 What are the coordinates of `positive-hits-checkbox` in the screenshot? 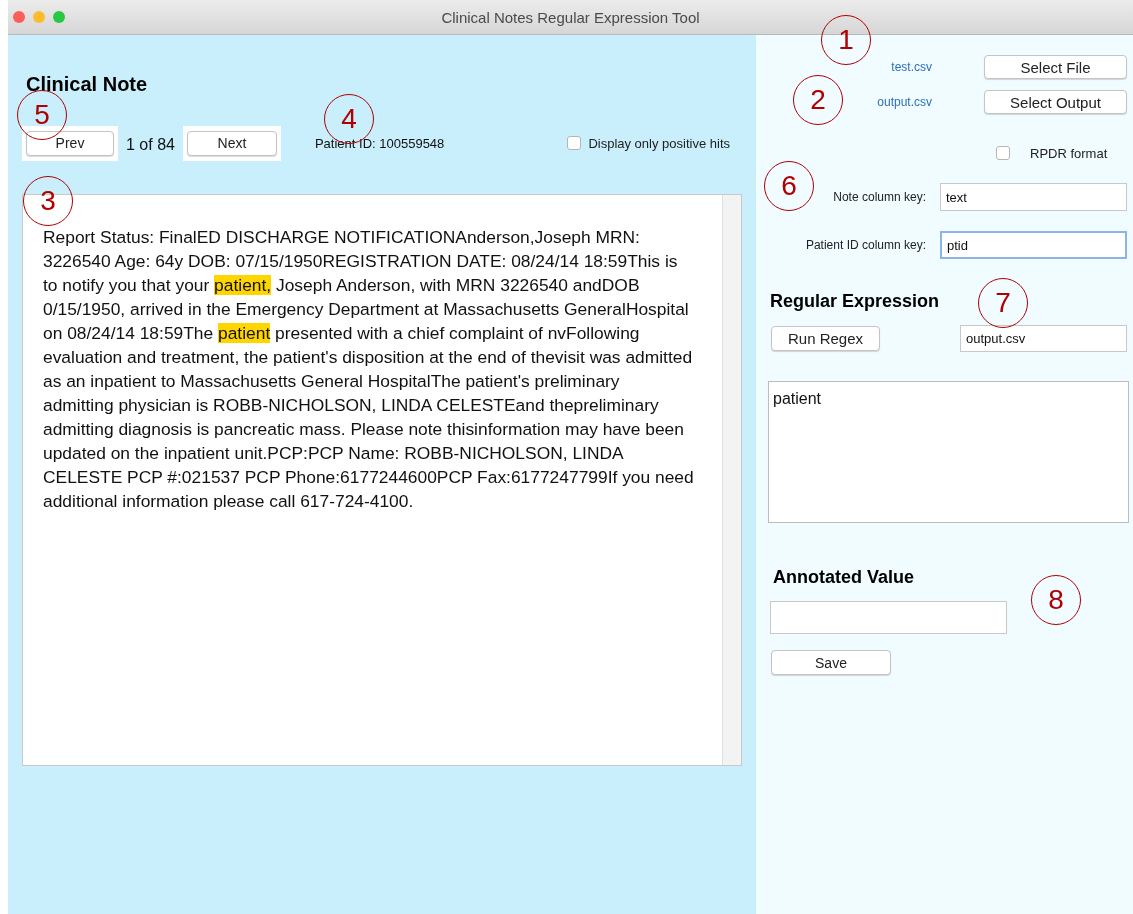 It's located at (574, 143).